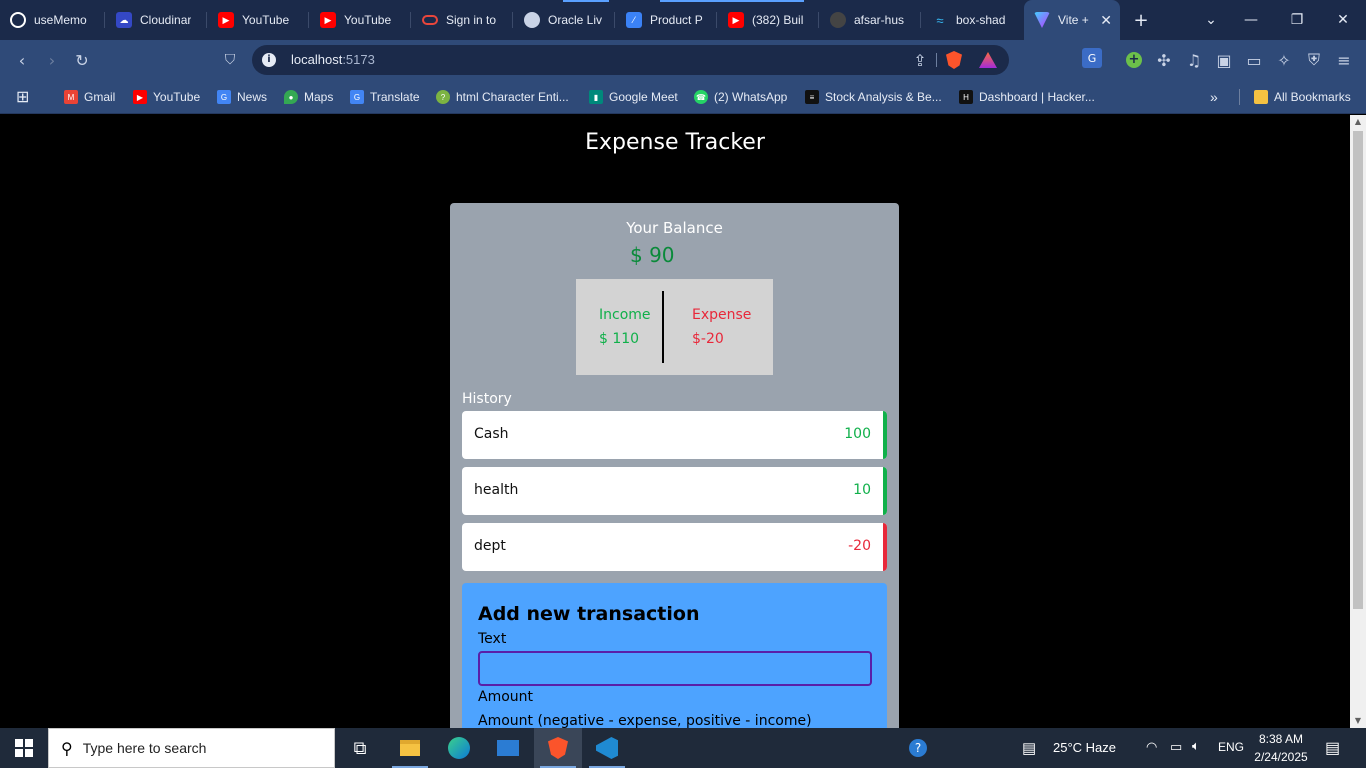 The height and width of the screenshot is (768, 1366). Describe the element at coordinates (1176, 747) in the screenshot. I see `battery-icon: ▭` at that location.